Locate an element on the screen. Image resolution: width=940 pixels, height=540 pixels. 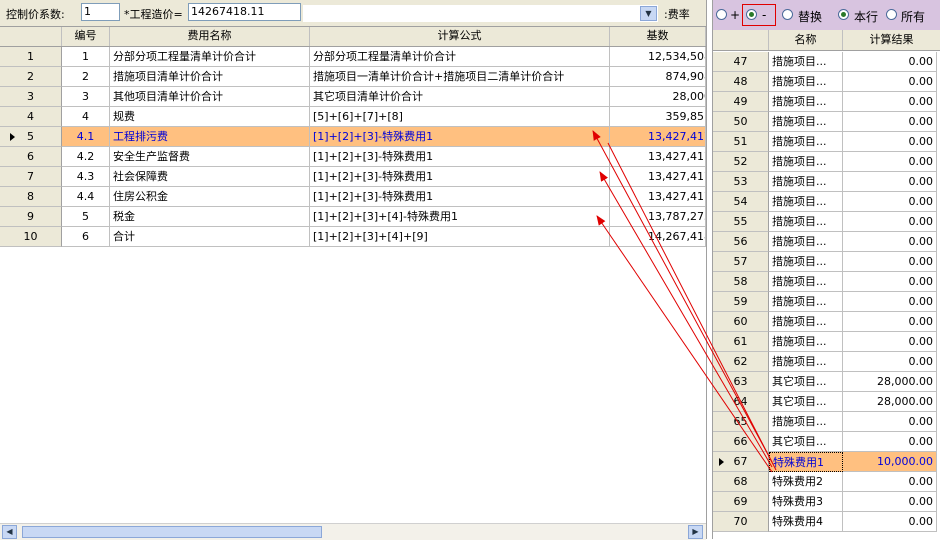
row-number: 69 is located at coordinates (741, 502).